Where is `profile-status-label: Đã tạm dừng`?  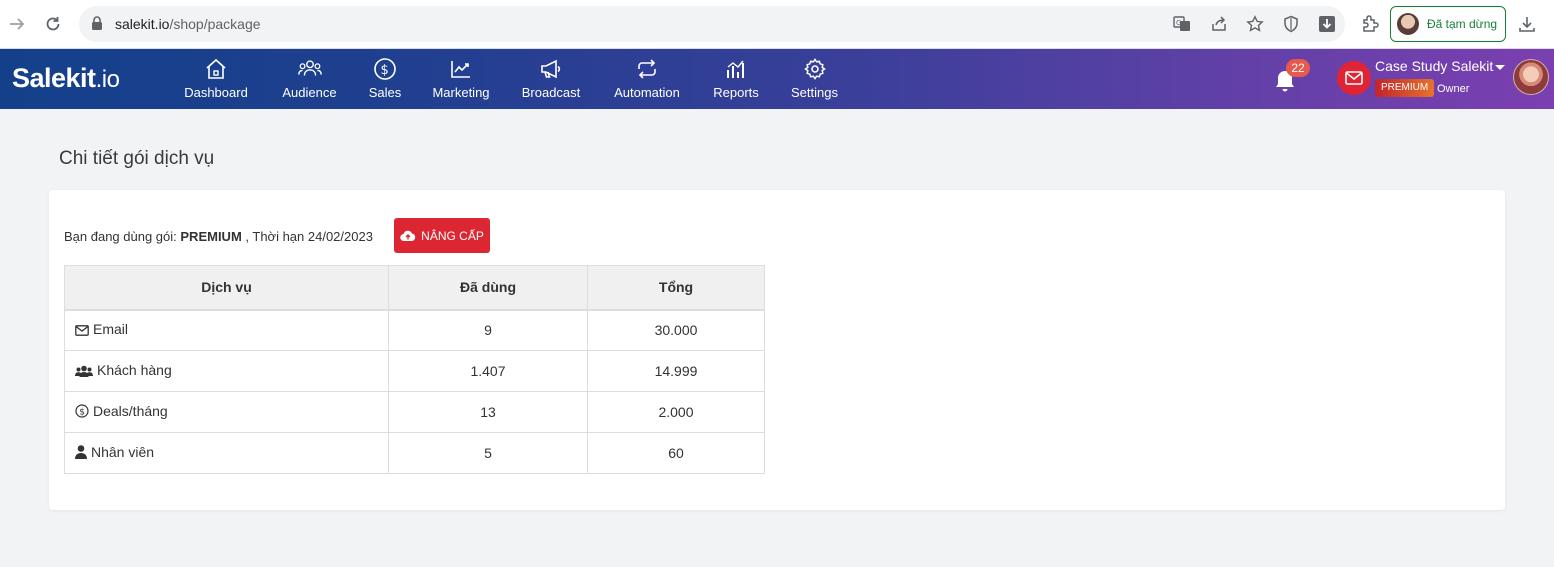 profile-status-label: Đã tạm dừng is located at coordinates (1462, 24).